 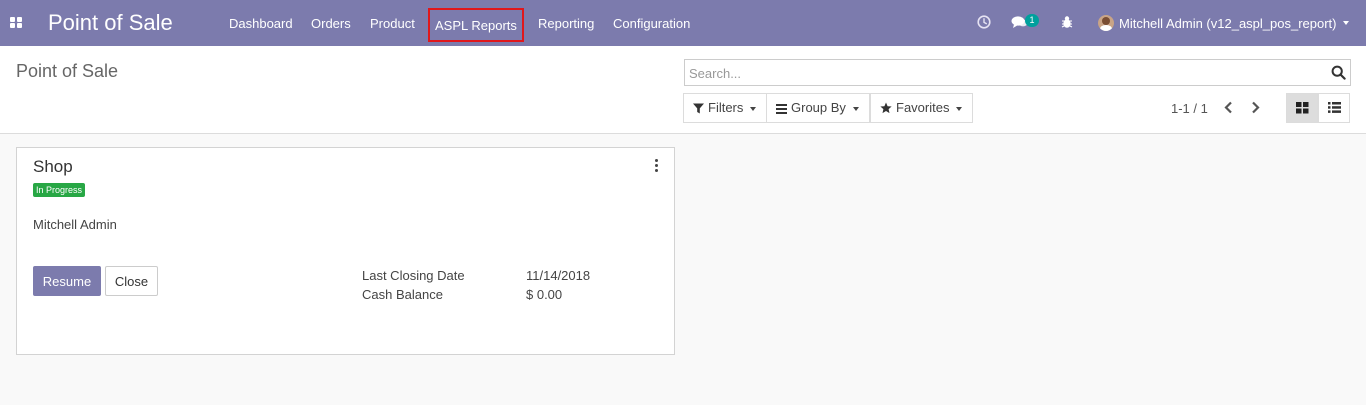 I want to click on groupby-button: Group By, so click(x=818, y=108).